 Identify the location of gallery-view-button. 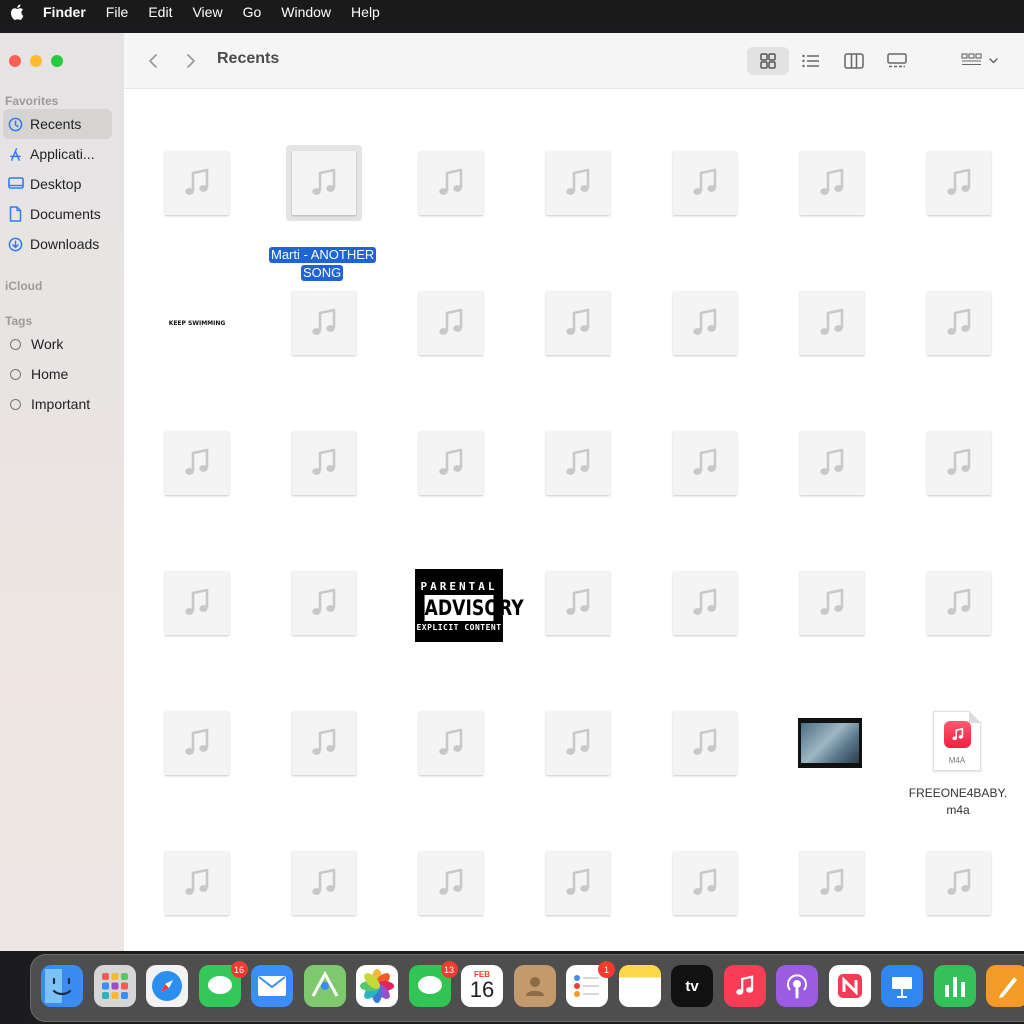
(897, 61).